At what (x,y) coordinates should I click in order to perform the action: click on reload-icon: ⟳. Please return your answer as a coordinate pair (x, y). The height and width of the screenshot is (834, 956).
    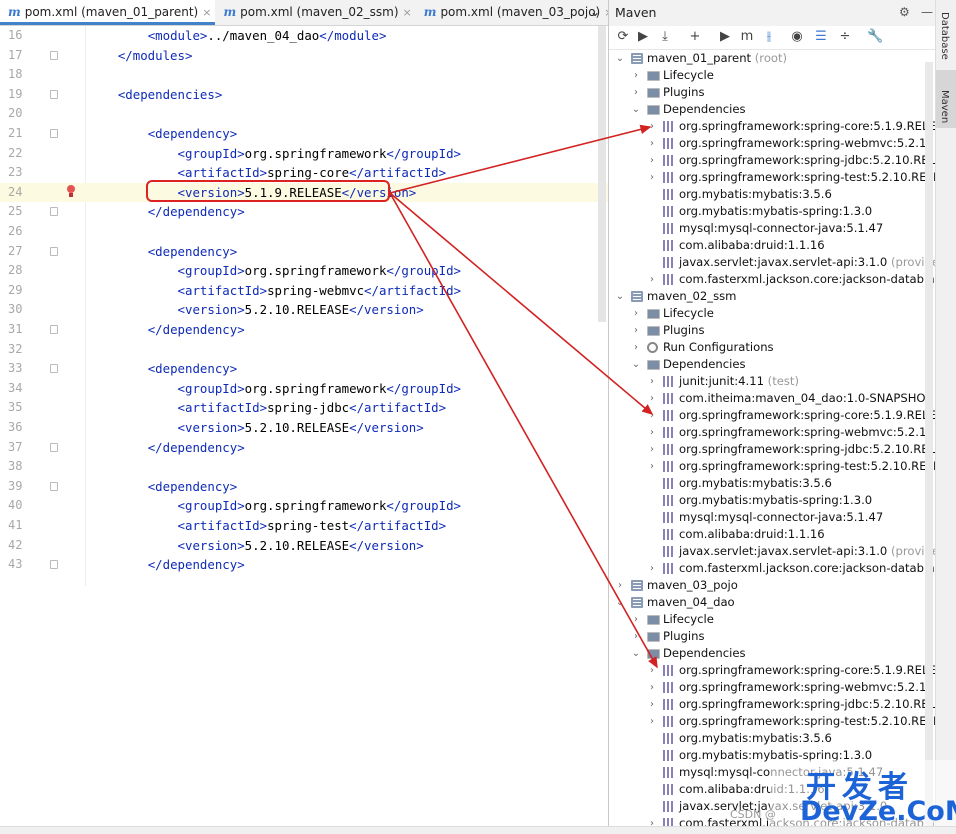
    Looking at the image, I should click on (623, 37).